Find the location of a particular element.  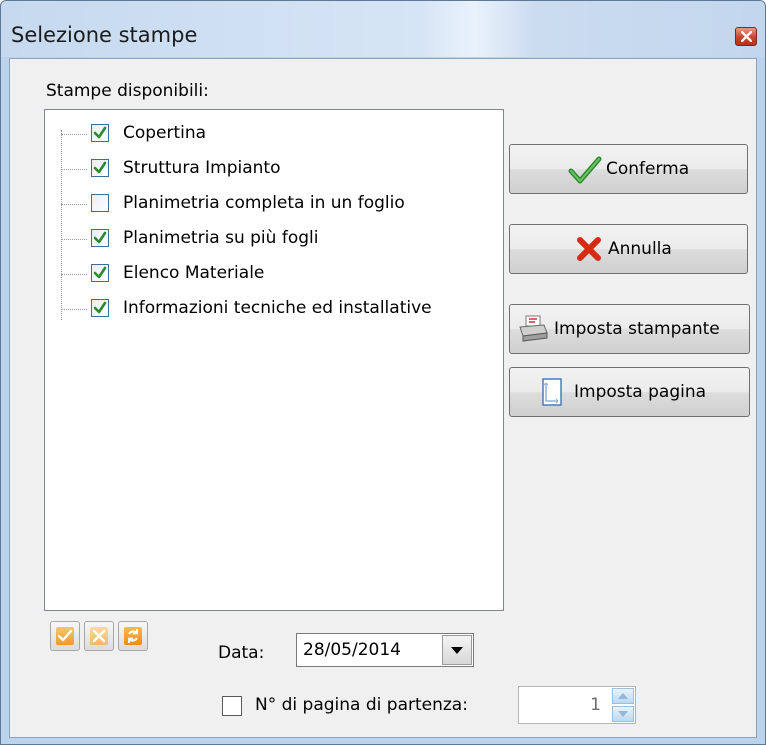

start-page-checkbox is located at coordinates (232, 706).